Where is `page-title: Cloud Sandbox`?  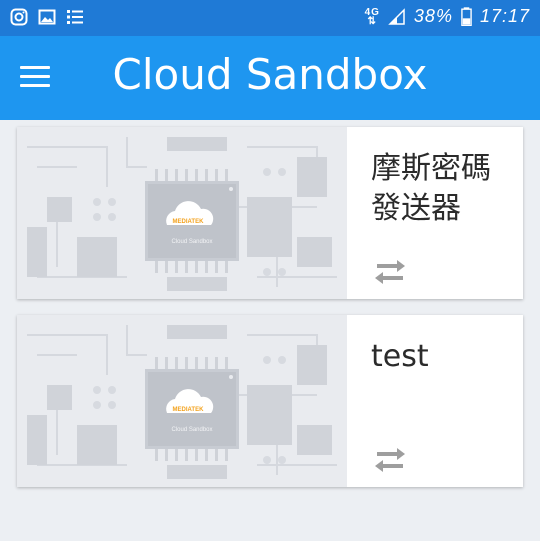 page-title: Cloud Sandbox is located at coordinates (270, 74).